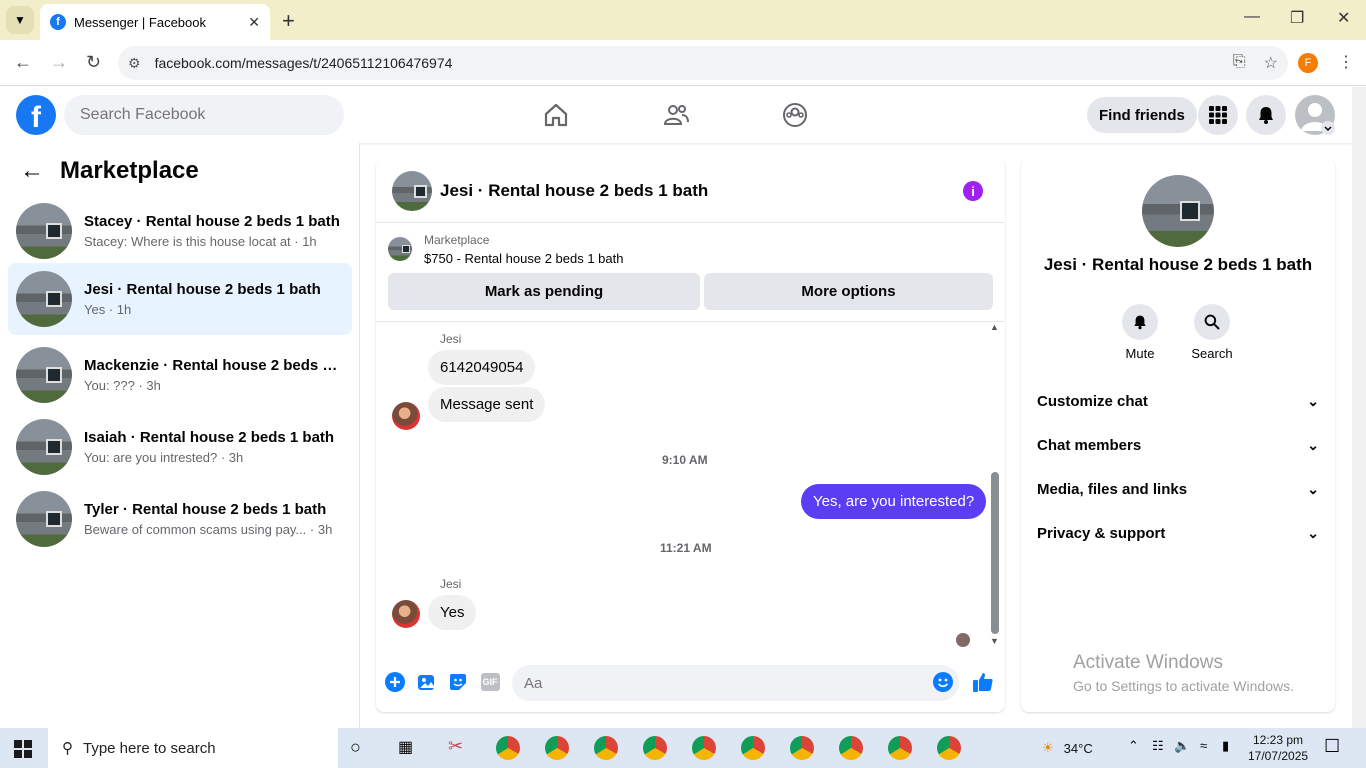 The width and height of the screenshot is (1366, 768). What do you see at coordinates (155, 22) in the screenshot?
I see `browser-tab: f Messenger | Facebook ✕` at bounding box center [155, 22].